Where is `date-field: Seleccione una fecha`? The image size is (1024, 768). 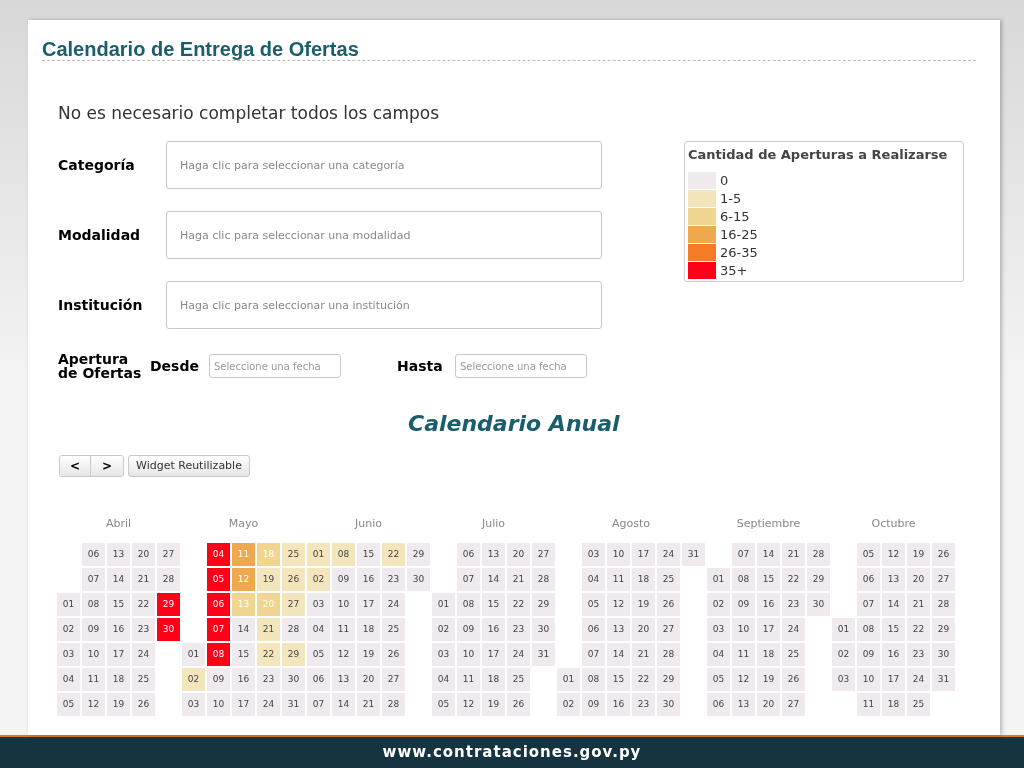
date-field: Seleccione una fecha is located at coordinates (521, 366).